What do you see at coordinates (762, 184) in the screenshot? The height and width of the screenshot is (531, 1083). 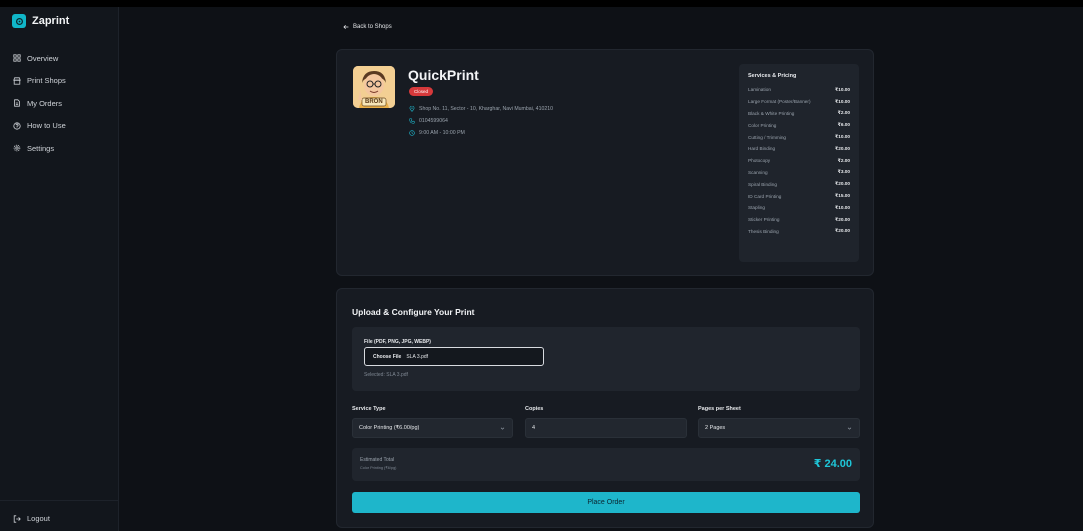 I see `service-name: Spiral Binding` at bounding box center [762, 184].